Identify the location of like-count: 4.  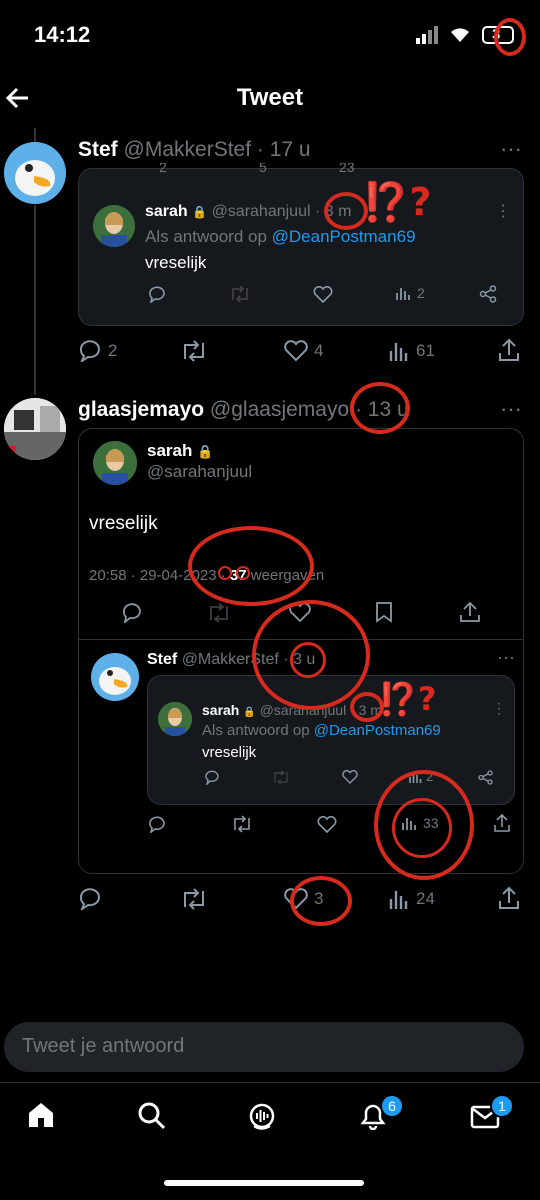
(303, 351).